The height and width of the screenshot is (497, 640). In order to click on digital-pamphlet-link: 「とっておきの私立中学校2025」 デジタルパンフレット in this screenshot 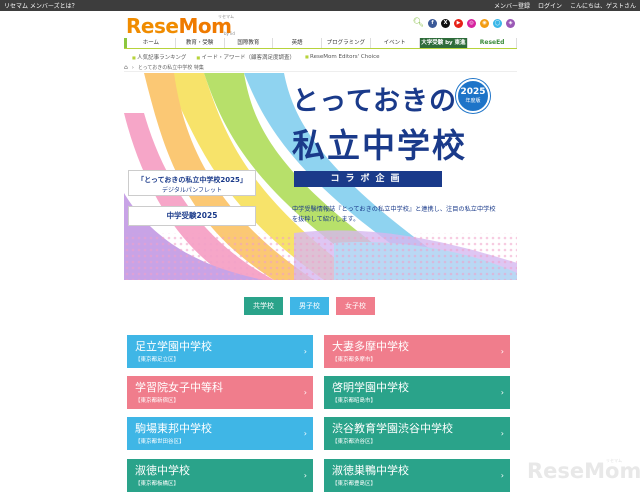, I will do `click(192, 183)`.